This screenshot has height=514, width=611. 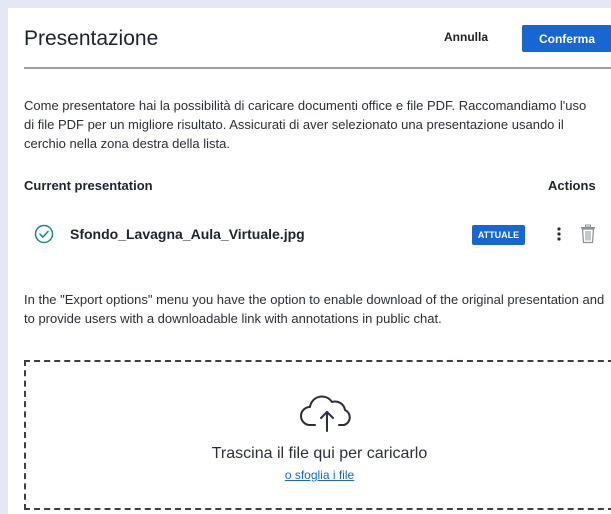 What do you see at coordinates (572, 185) in the screenshot?
I see `column-header-actions: Actions` at bounding box center [572, 185].